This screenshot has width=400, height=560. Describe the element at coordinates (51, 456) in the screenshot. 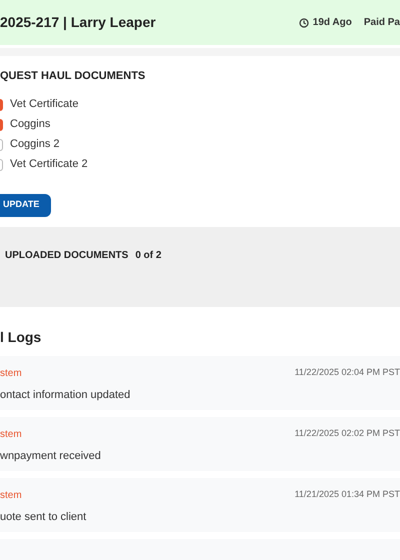

I see `log-message: wnpayment received` at that location.